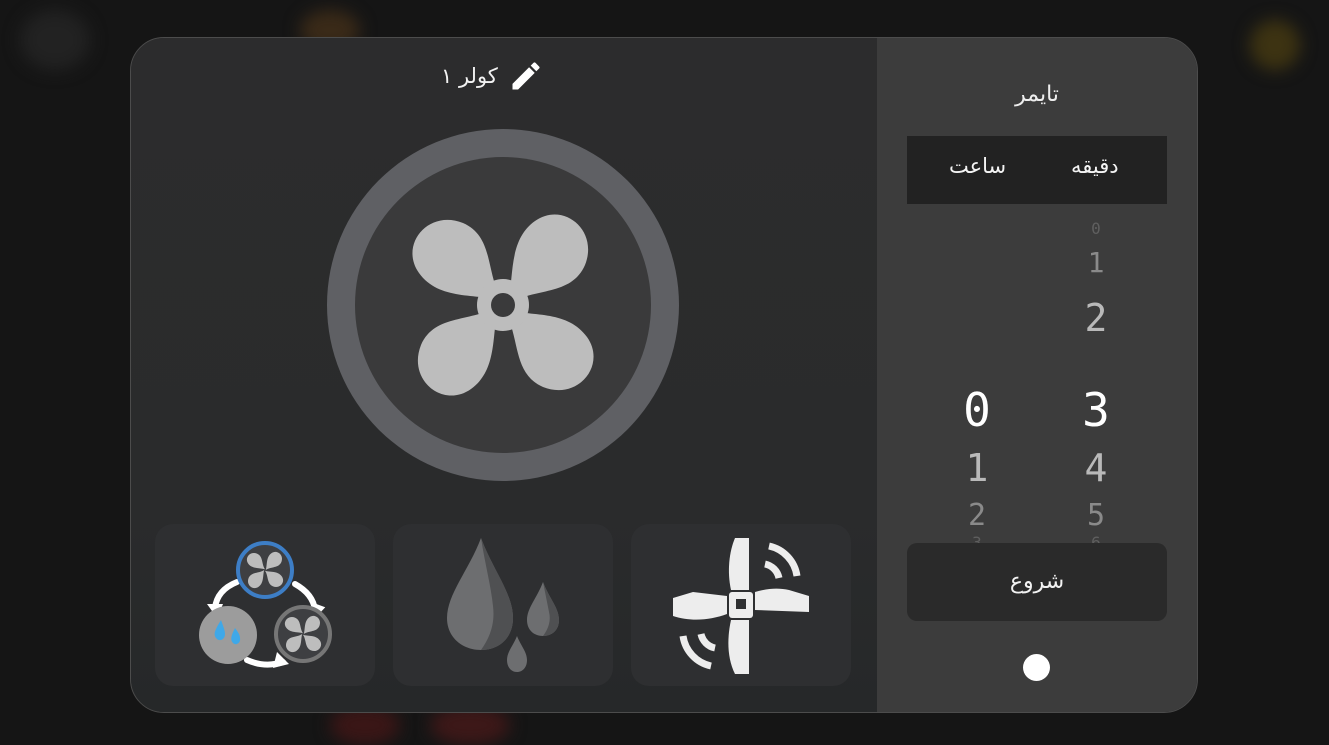  I want to click on fan-icon, so click(503, 305).